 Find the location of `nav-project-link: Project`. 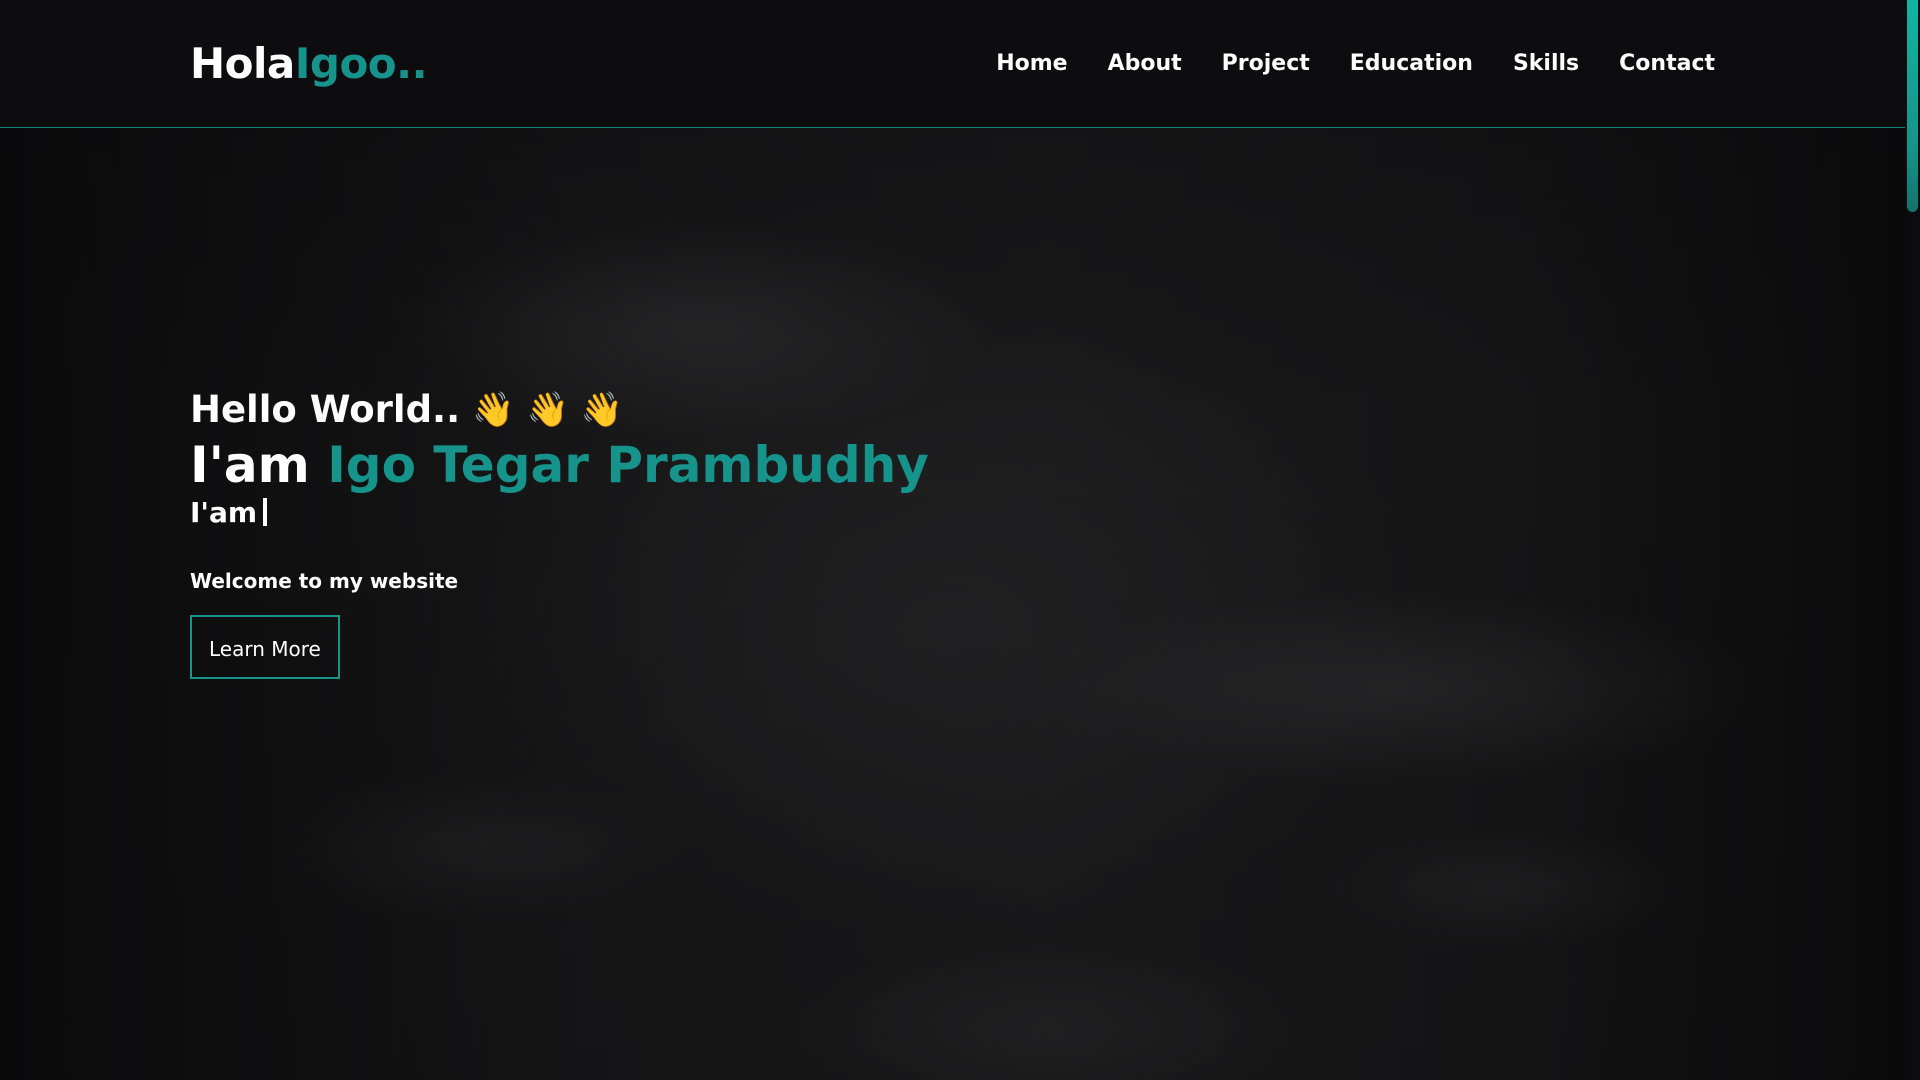

nav-project-link: Project is located at coordinates (1266, 64).